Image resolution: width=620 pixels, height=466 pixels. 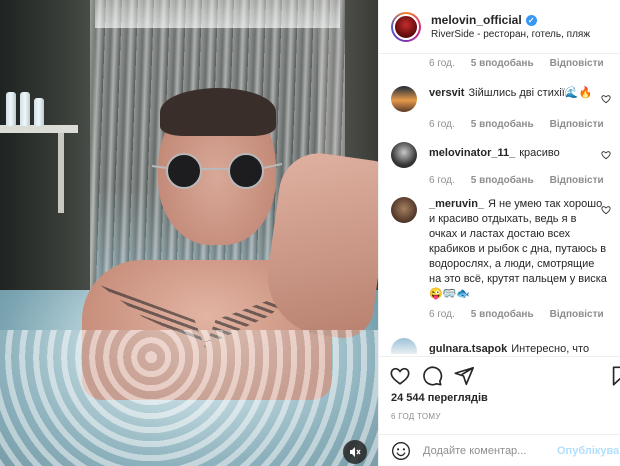 What do you see at coordinates (531, 20) in the screenshot?
I see `verified-badge-icon: ✓` at bounding box center [531, 20].